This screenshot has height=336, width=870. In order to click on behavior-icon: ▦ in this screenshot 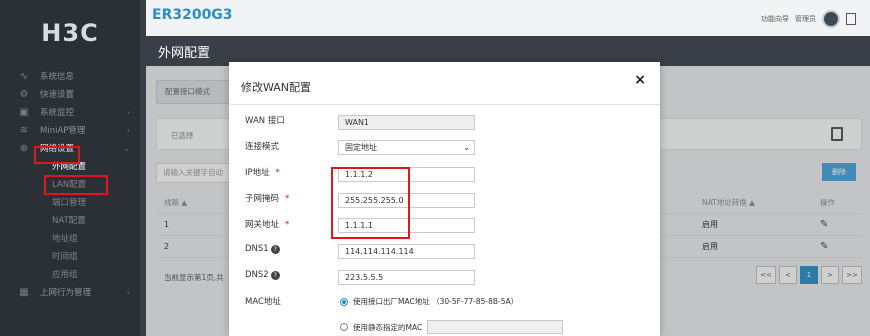, I will do `click(24, 292)`.